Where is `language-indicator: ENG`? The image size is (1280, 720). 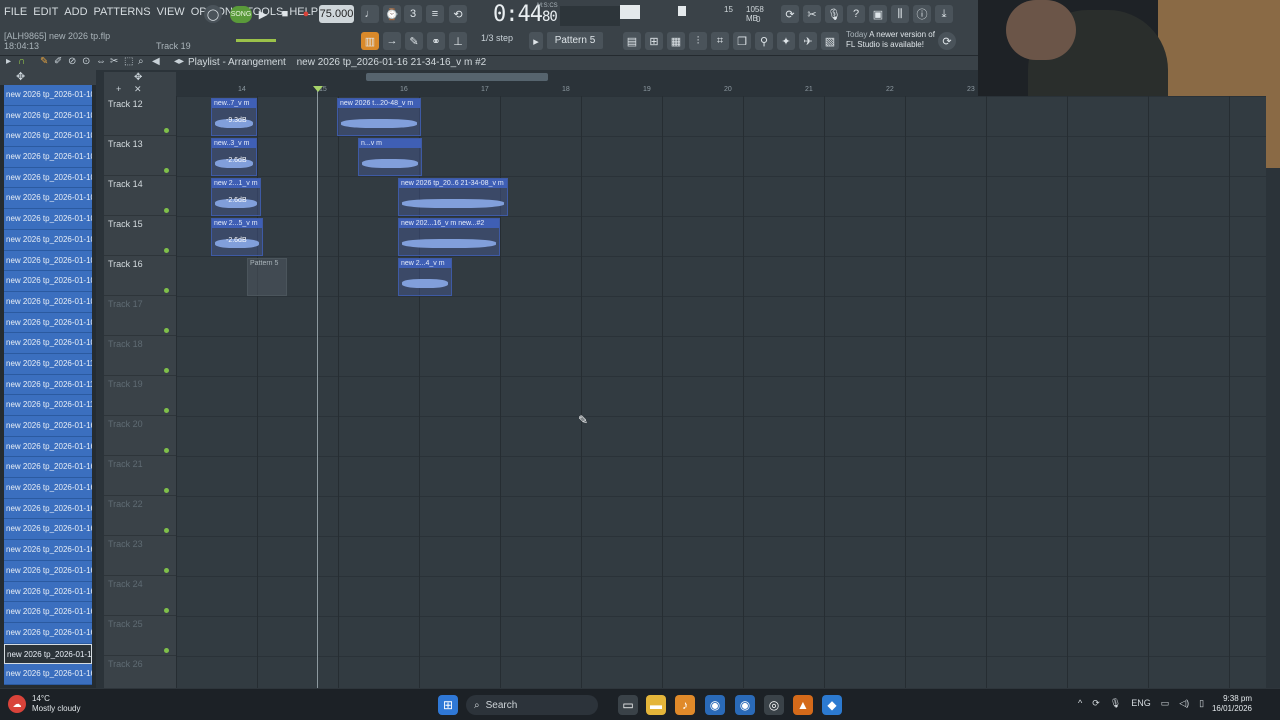
language-indicator: ENG is located at coordinates (1141, 703).